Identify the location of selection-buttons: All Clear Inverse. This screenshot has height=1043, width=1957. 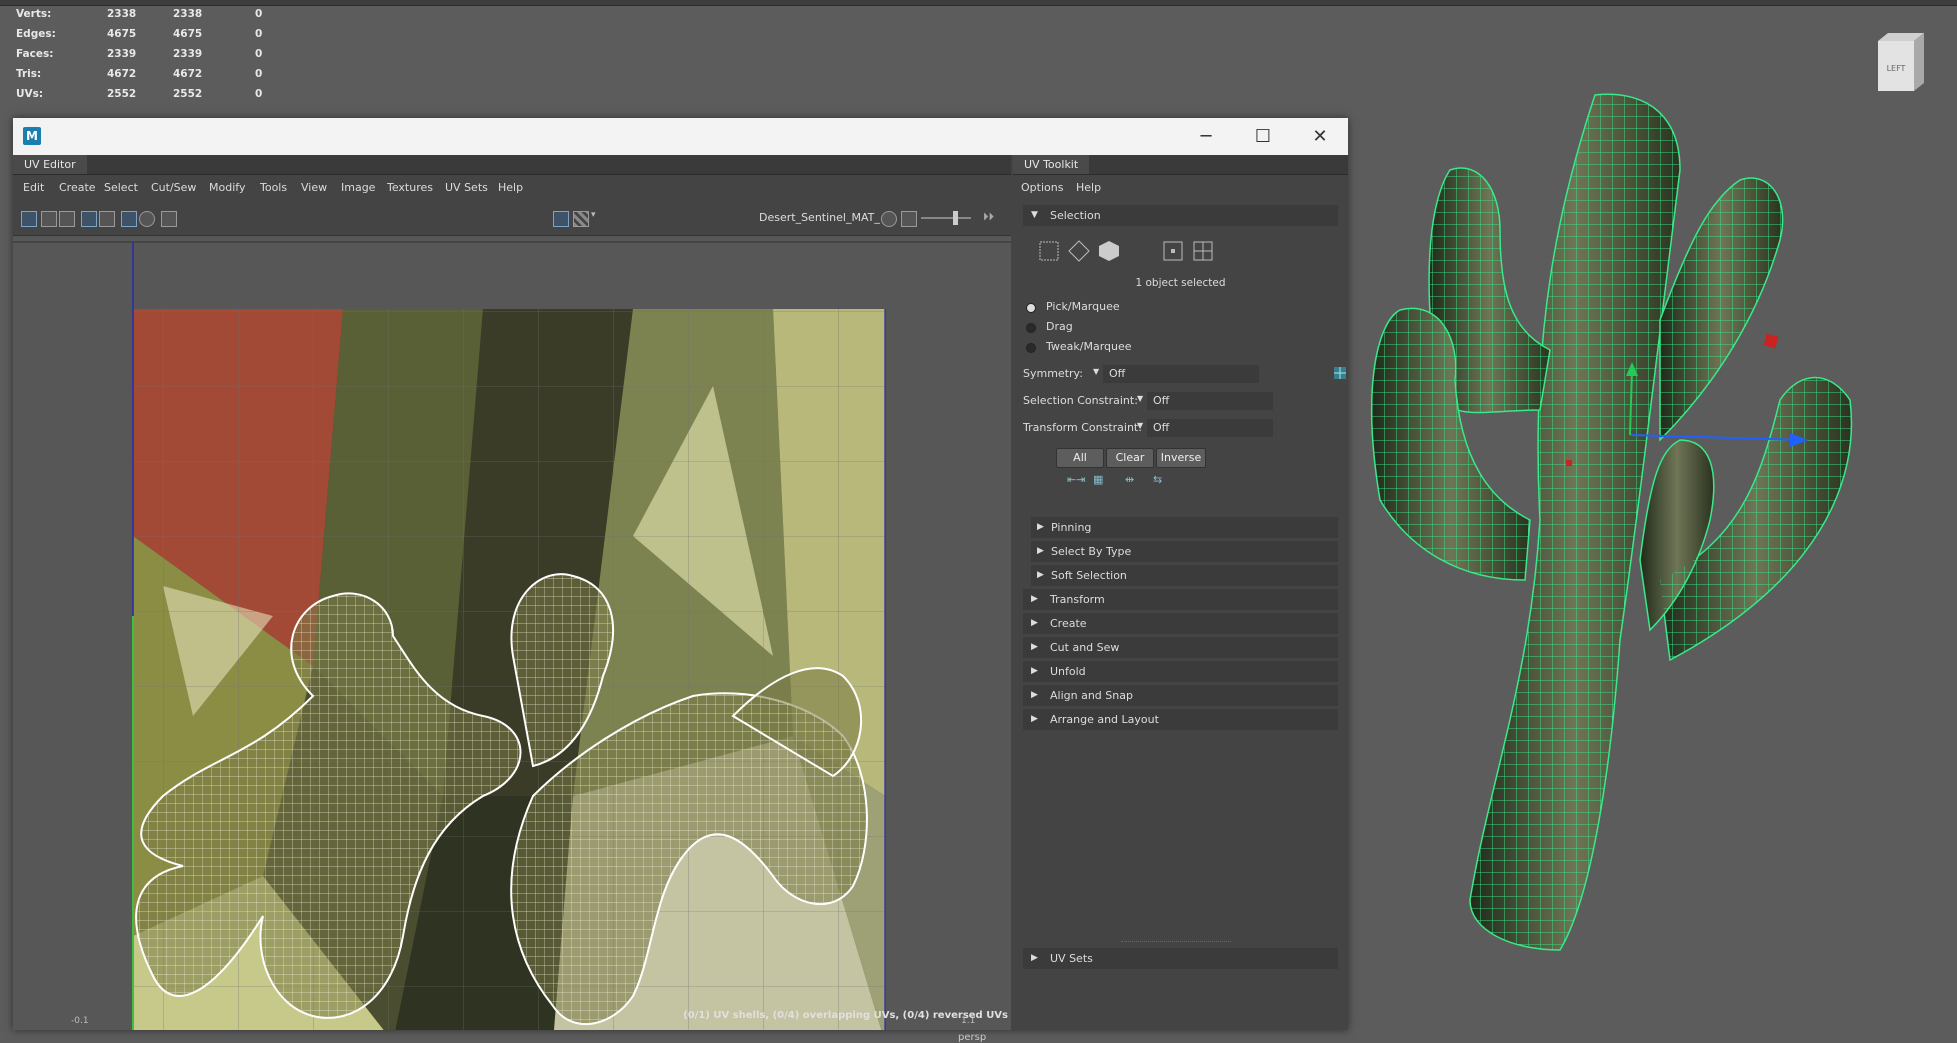
(1180, 458).